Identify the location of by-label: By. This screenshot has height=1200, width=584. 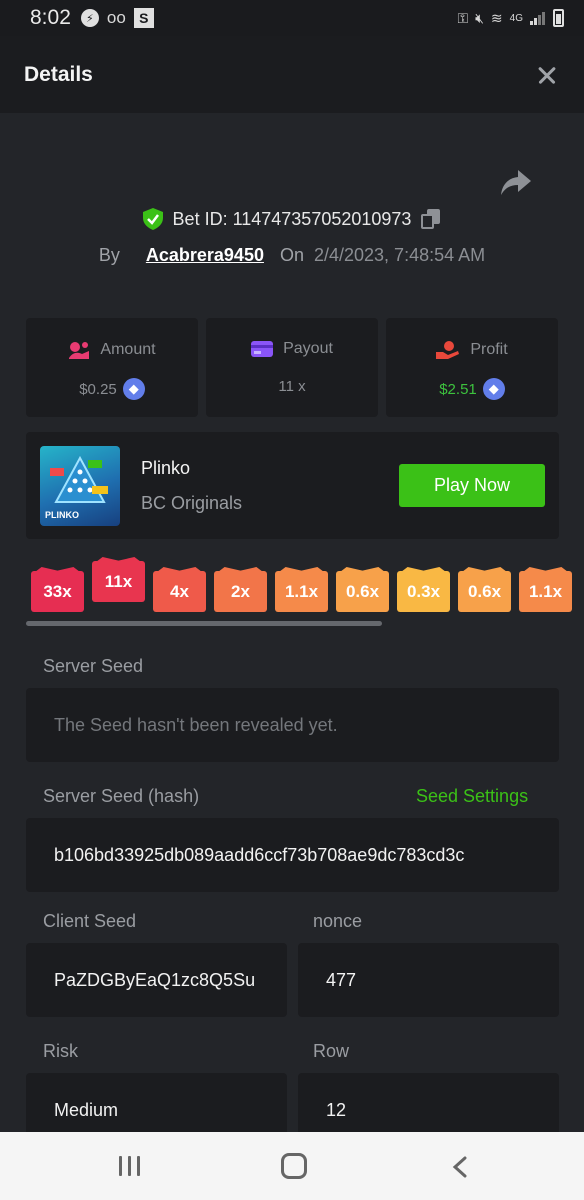
(109, 255).